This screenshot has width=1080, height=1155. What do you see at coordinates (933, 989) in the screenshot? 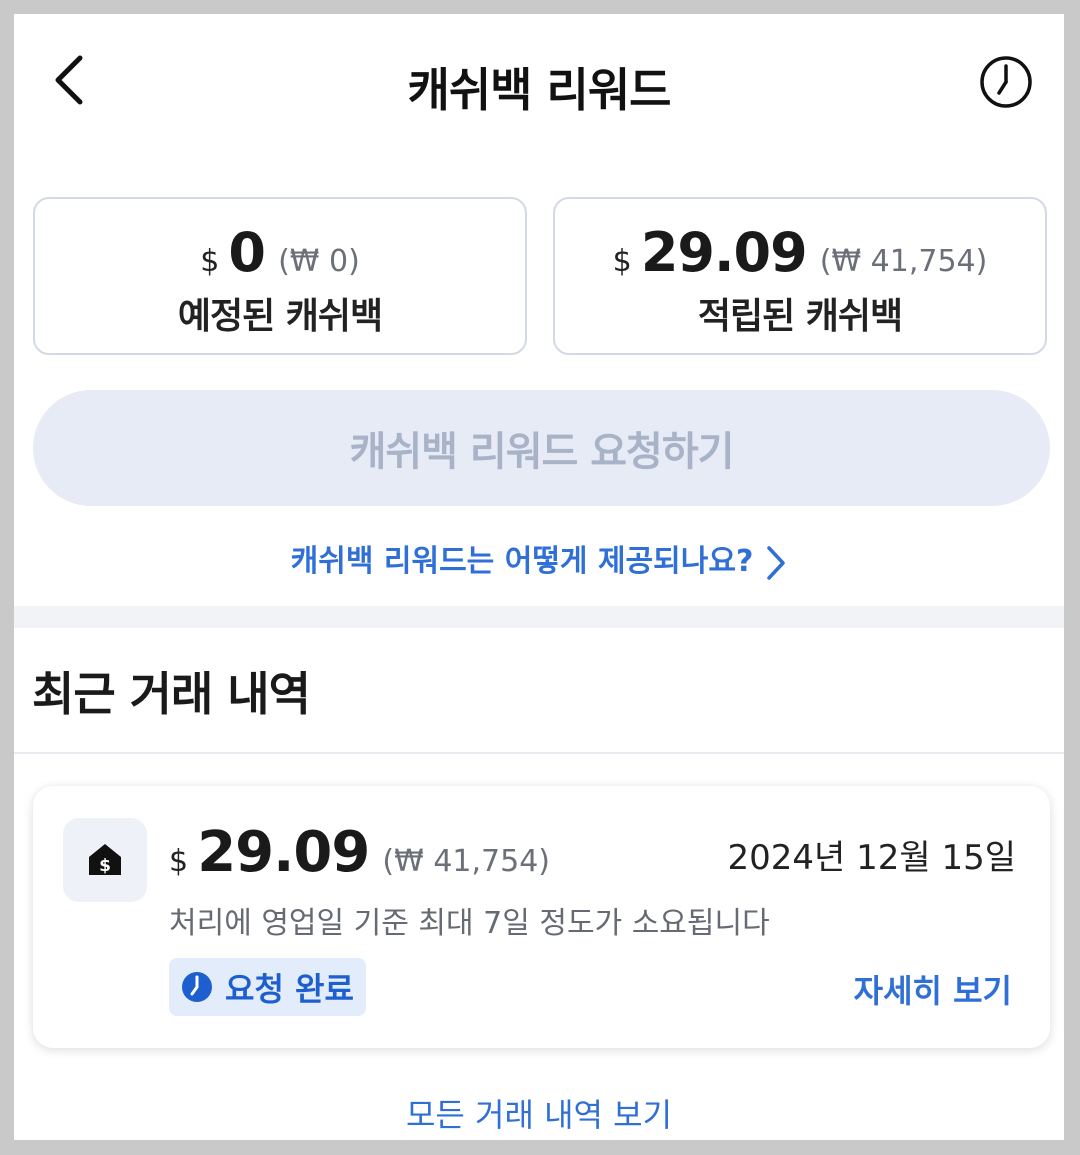
I see `view-details-link: 자세히 보기` at bounding box center [933, 989].